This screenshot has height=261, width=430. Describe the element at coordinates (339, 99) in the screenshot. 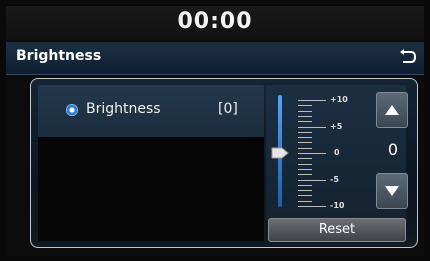

I see `slider-scale-label: +10` at that location.